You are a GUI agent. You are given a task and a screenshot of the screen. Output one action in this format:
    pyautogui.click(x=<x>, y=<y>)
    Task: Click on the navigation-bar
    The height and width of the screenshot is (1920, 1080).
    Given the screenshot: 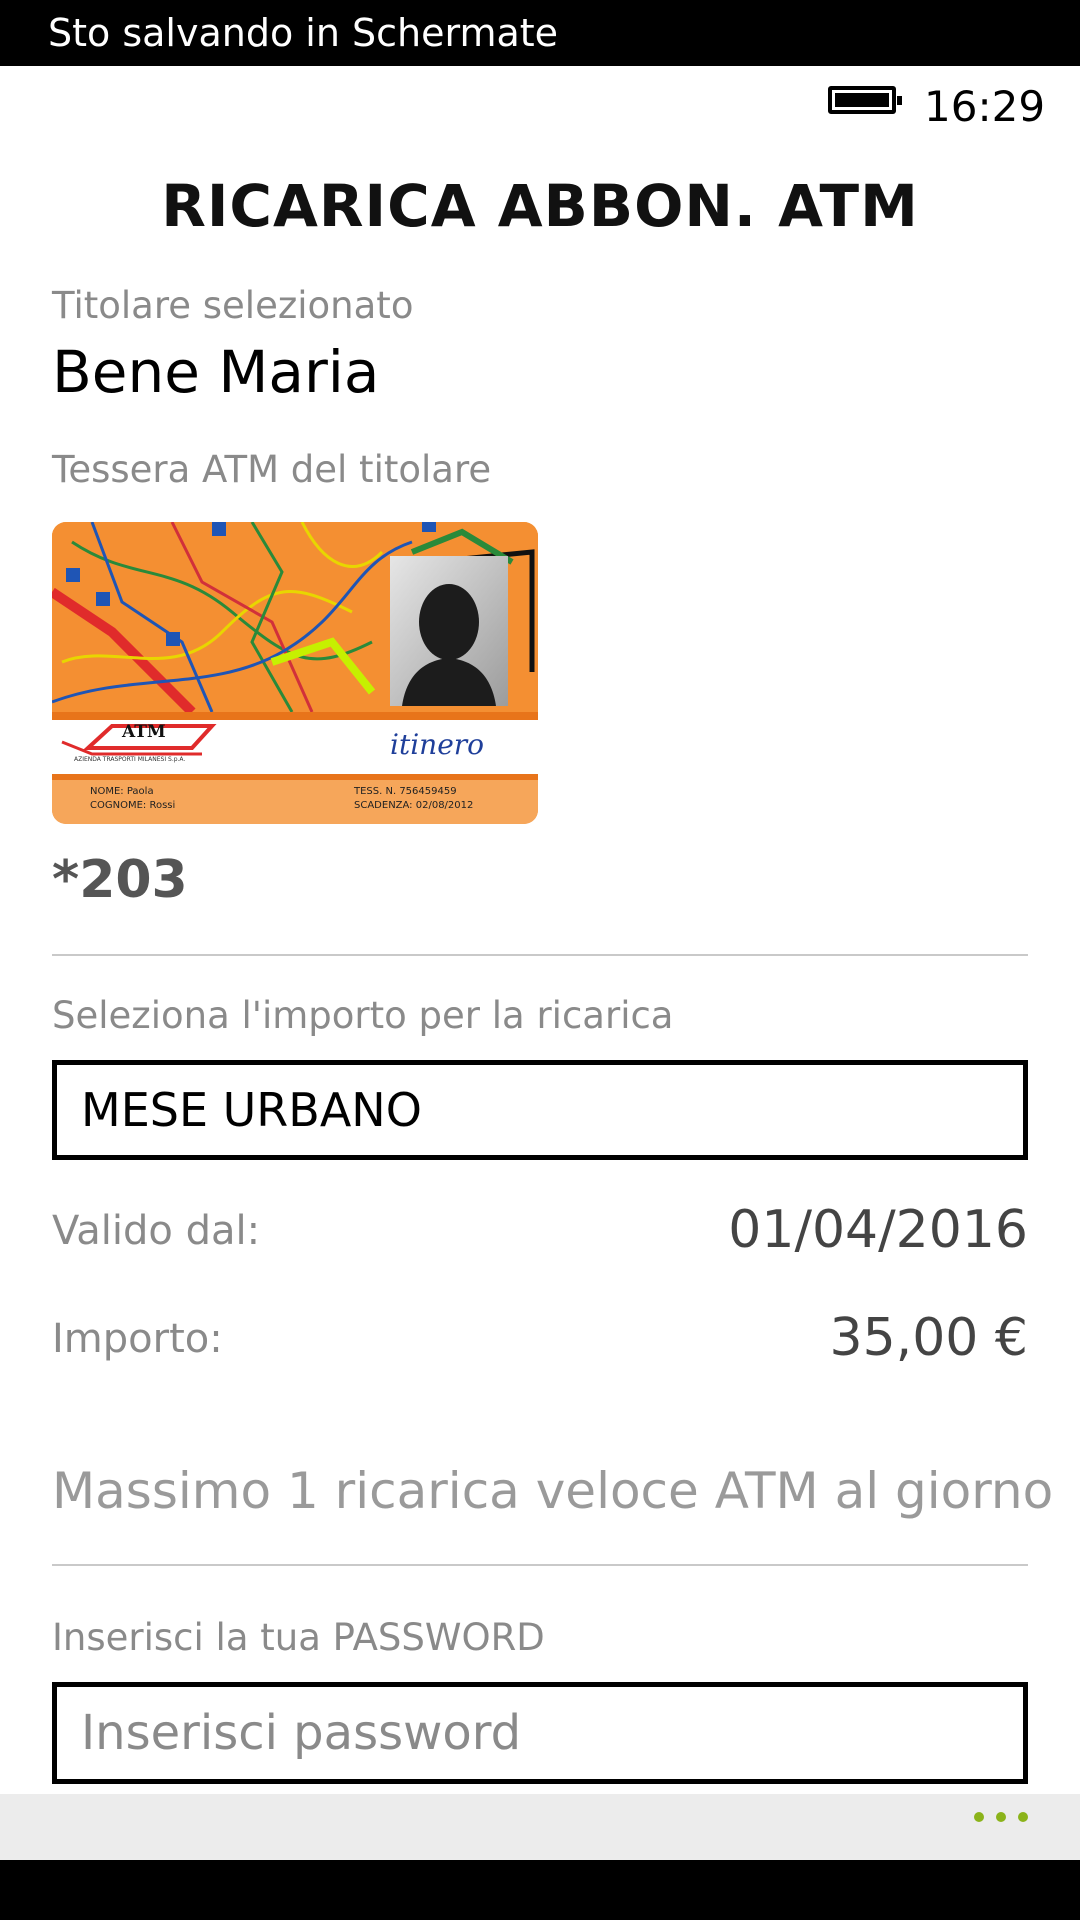 What is the action you would take?
    pyautogui.click(x=540, y=1890)
    